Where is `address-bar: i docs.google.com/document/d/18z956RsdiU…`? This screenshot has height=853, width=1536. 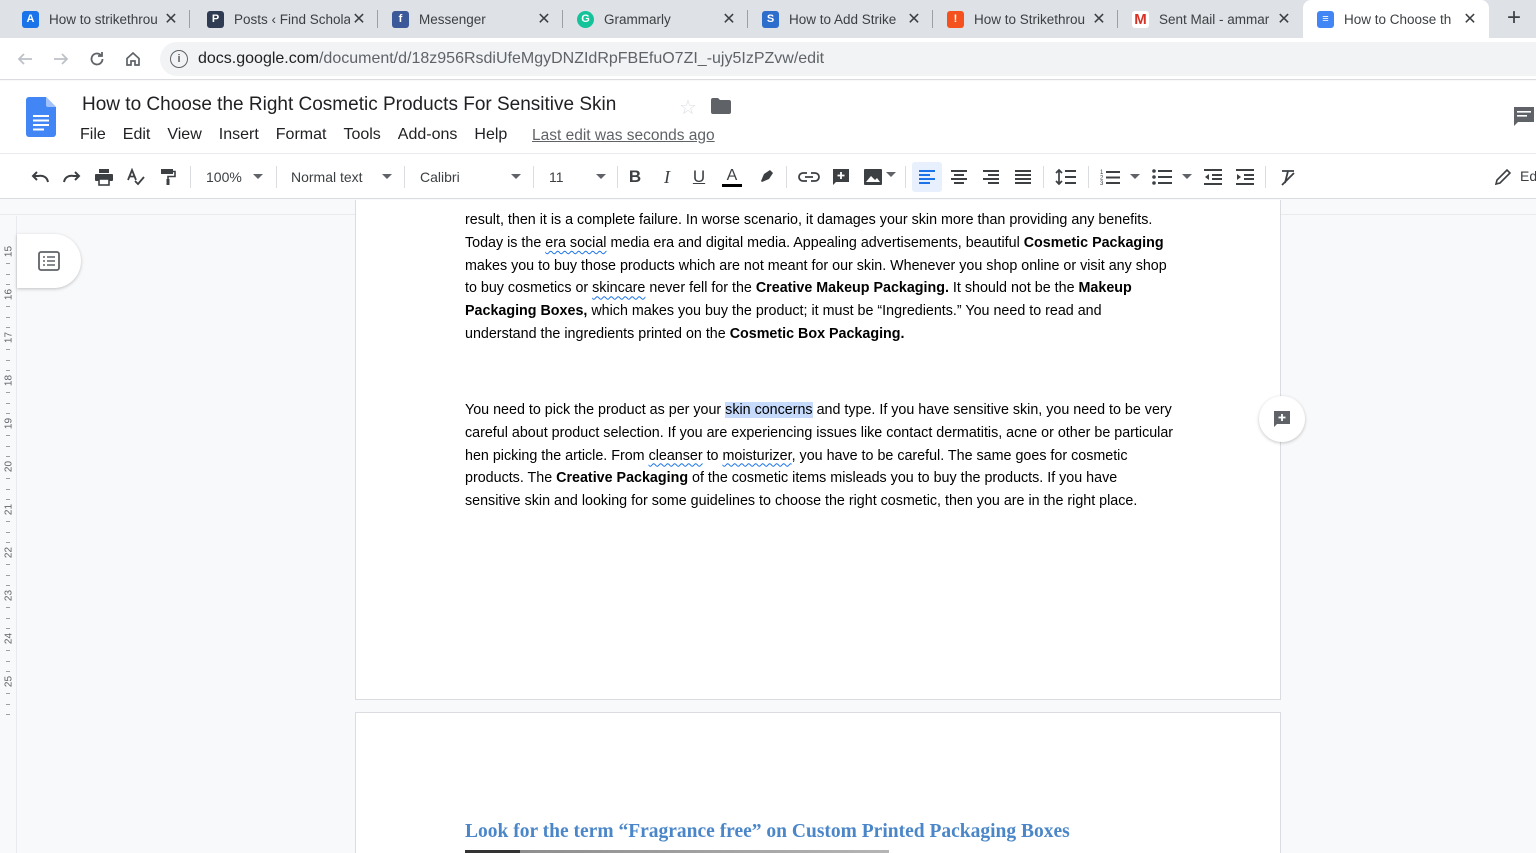
address-bar: i docs.google.com/document/d/18z956RsdiU… is located at coordinates (848, 59).